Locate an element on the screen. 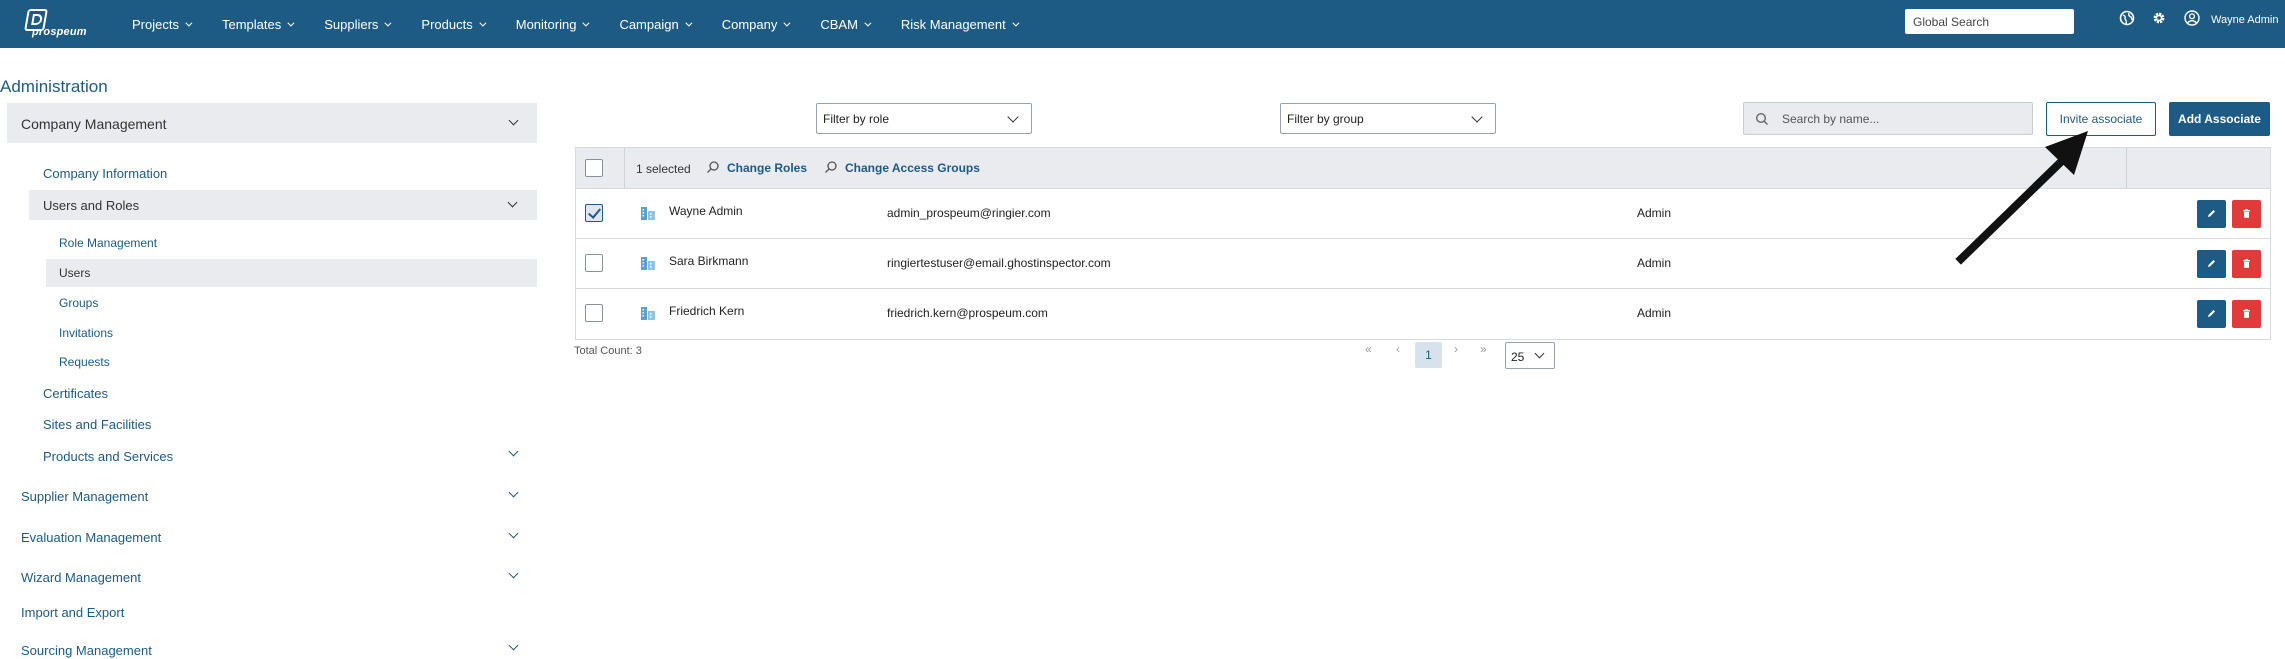  sidebar-sites-and-facilities: Sites and Facilities is located at coordinates (97, 424).